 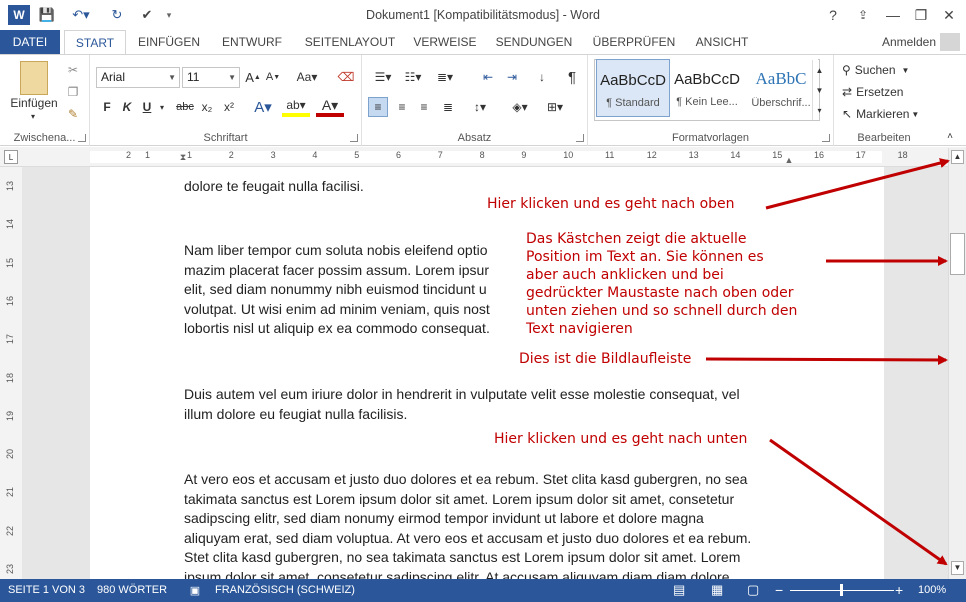 I want to click on italic-button: K, so click(x=127, y=107).